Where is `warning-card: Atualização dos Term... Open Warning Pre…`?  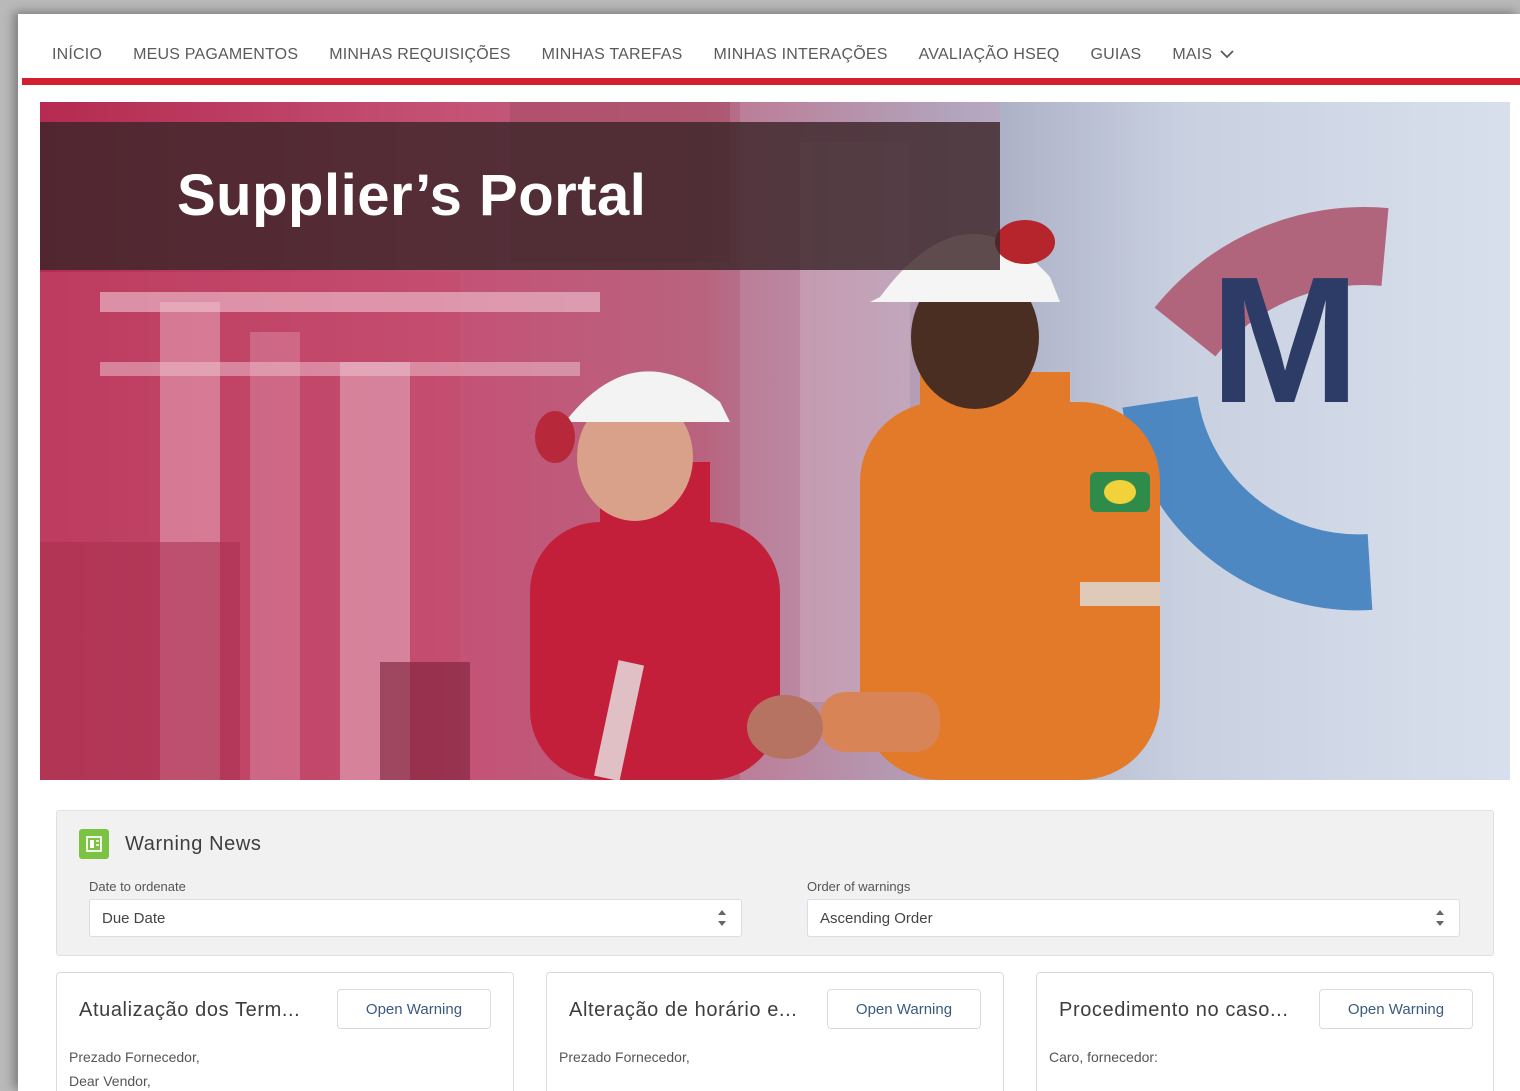 warning-card: Atualização dos Term... Open Warning Pre… is located at coordinates (285, 1031).